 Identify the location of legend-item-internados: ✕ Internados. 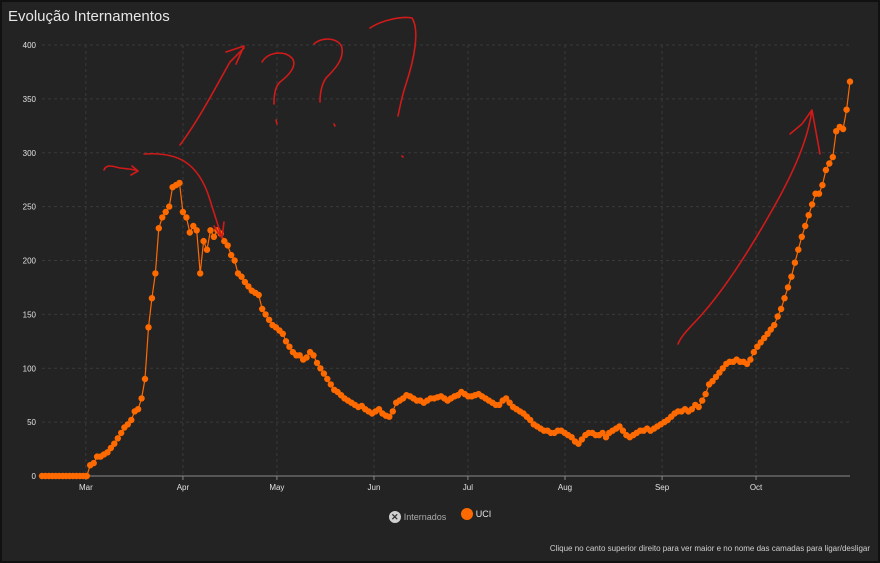
(417, 517).